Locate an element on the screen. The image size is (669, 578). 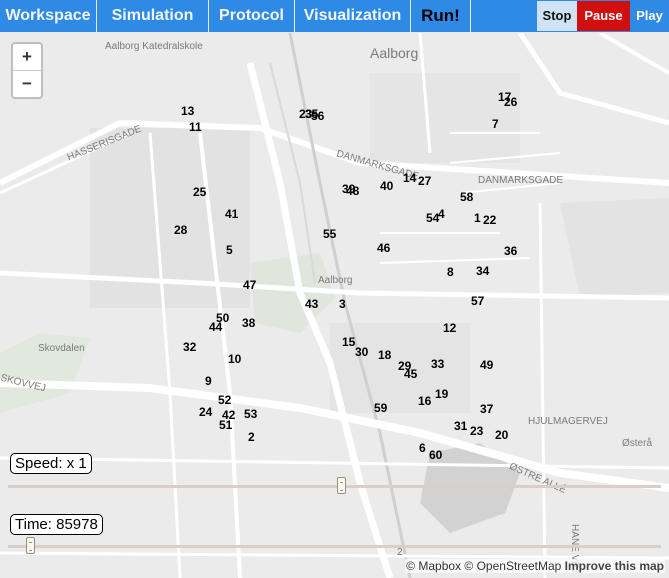
node-label: 43 is located at coordinates (311, 304).